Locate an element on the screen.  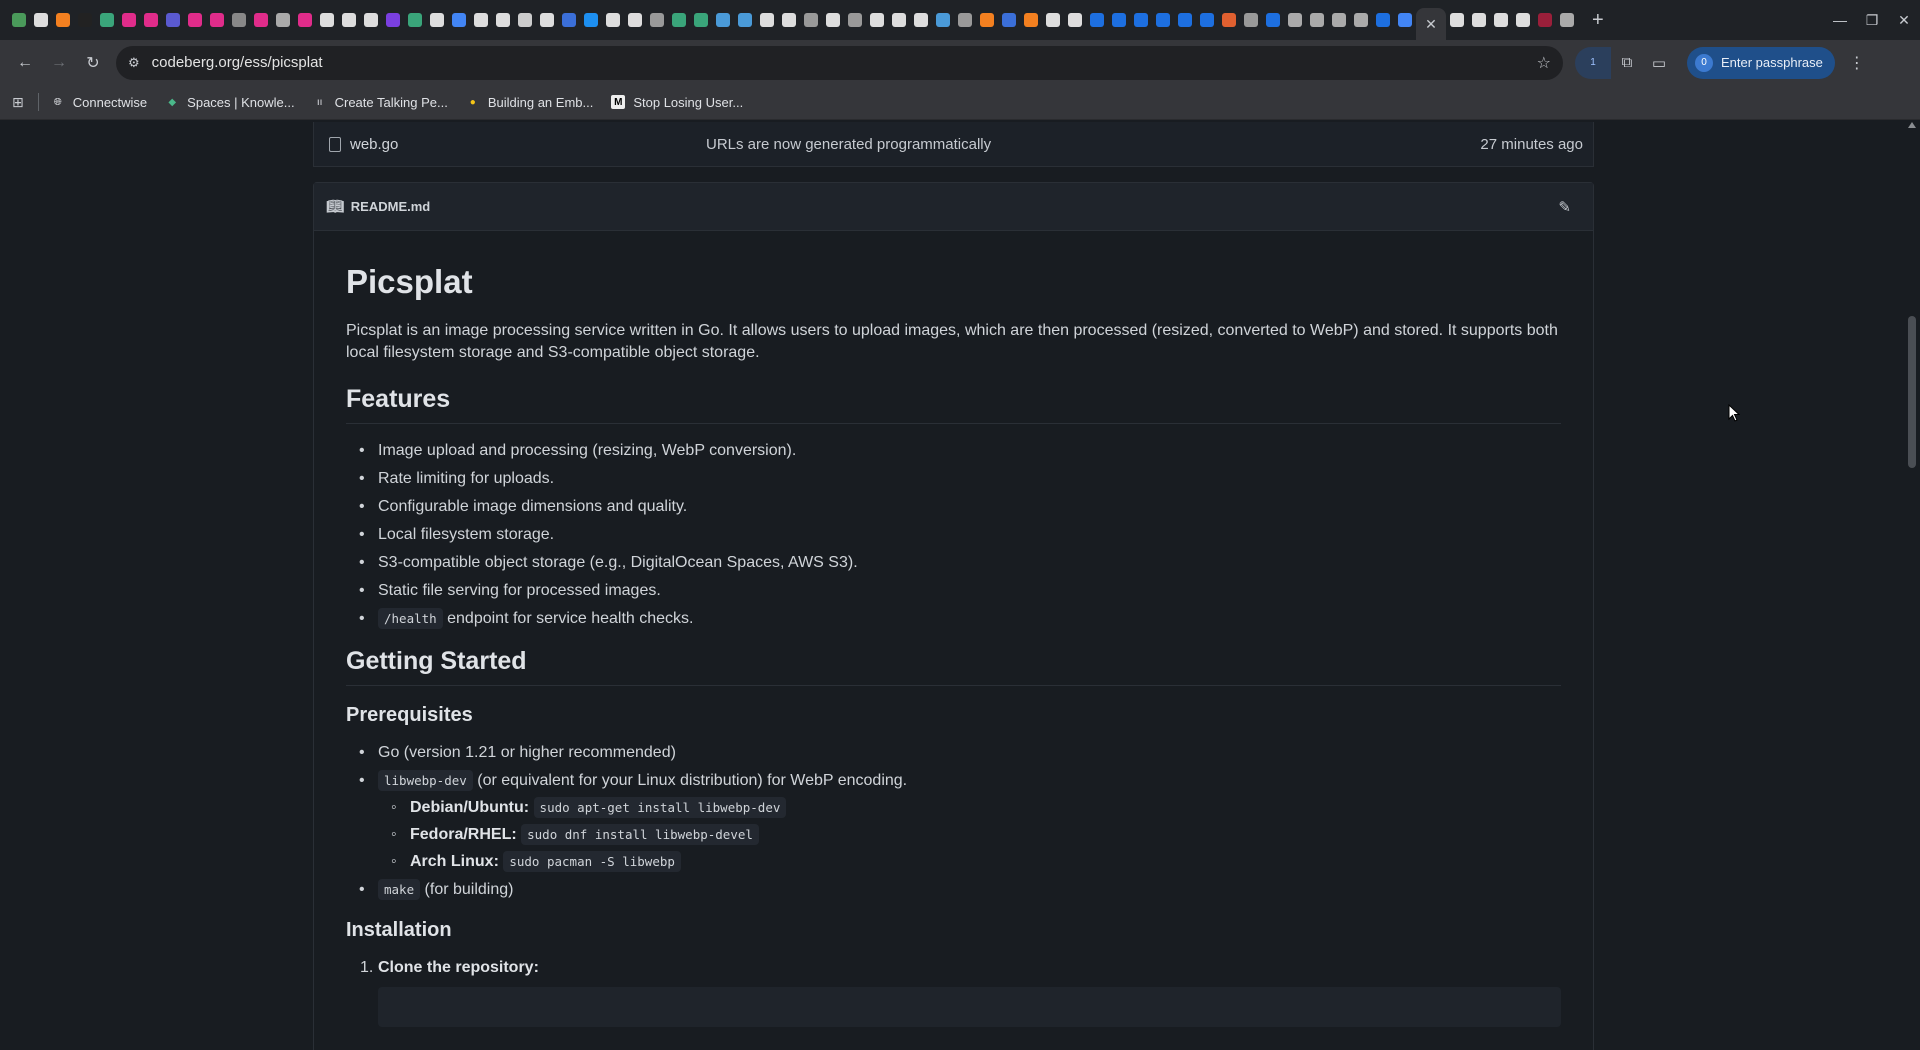
minimize-icon: — is located at coordinates (1840, 20).